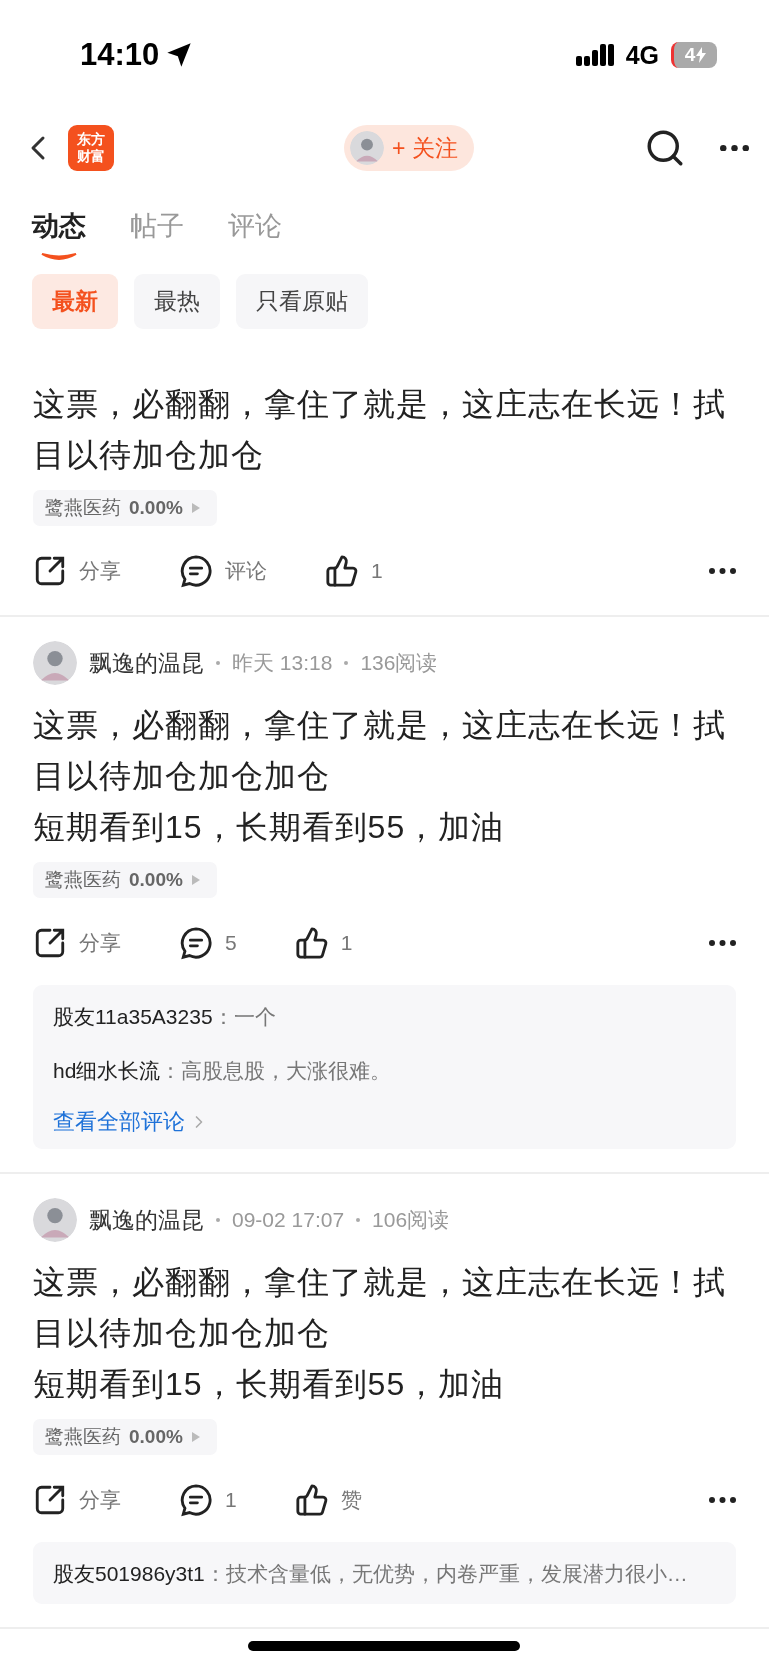  What do you see at coordinates (59, 257) in the screenshot?
I see `tab-underline-icon` at bounding box center [59, 257].